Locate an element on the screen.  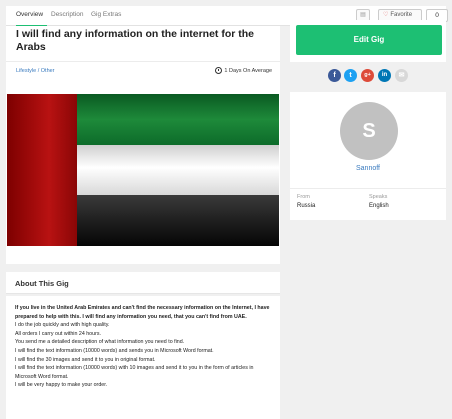
flag-red-band is located at coordinates (42, 170).